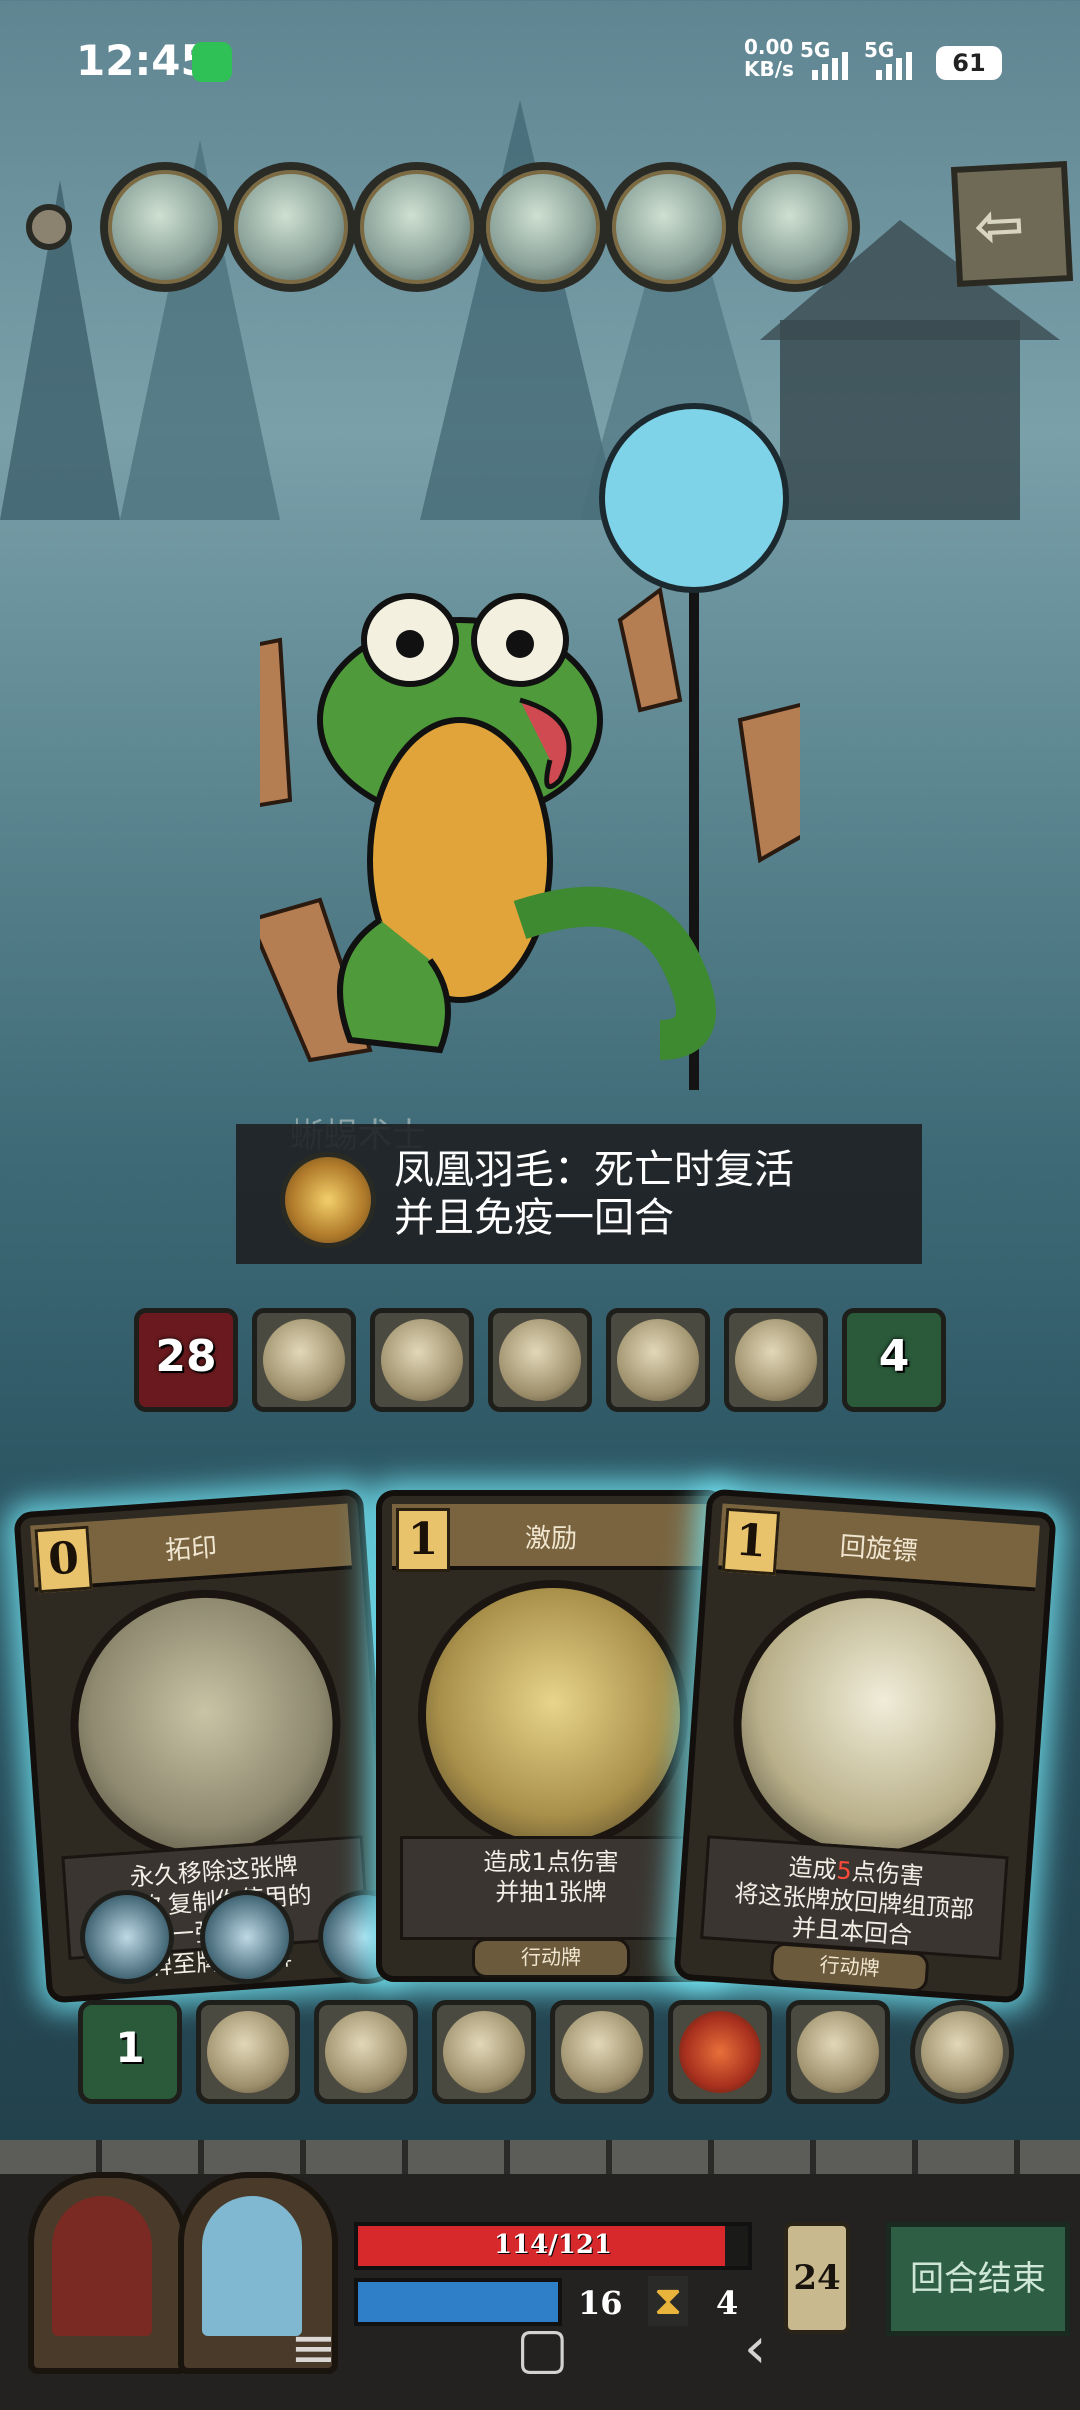 This screenshot has height=2410, width=1080. Describe the element at coordinates (540, 2157) in the screenshot. I see `stone-border` at that location.